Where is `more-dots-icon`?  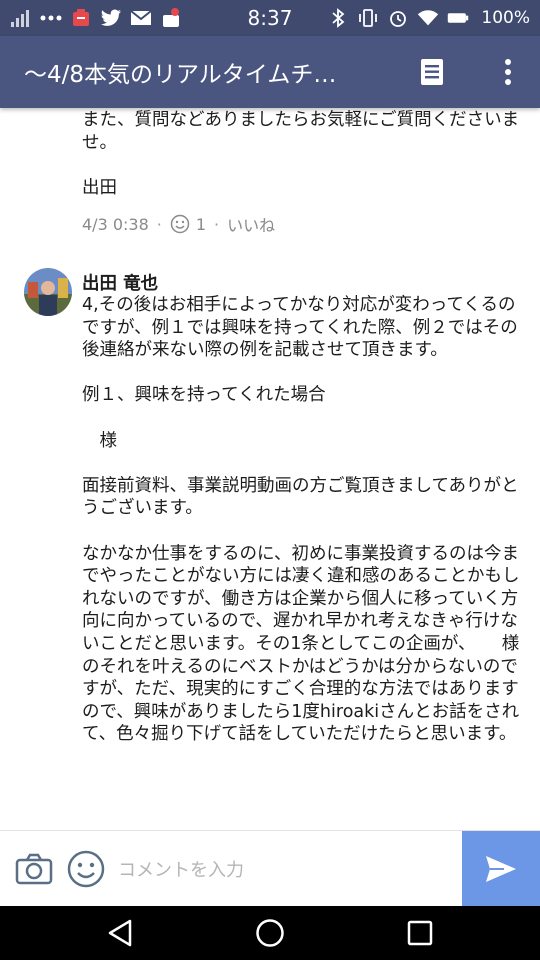 more-dots-icon is located at coordinates (51, 18).